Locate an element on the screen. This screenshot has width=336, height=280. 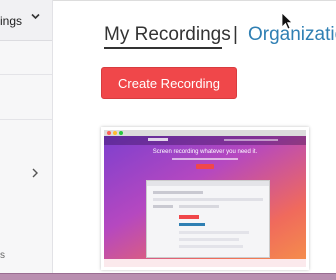
hero-subtitle is located at coordinates (205, 159).